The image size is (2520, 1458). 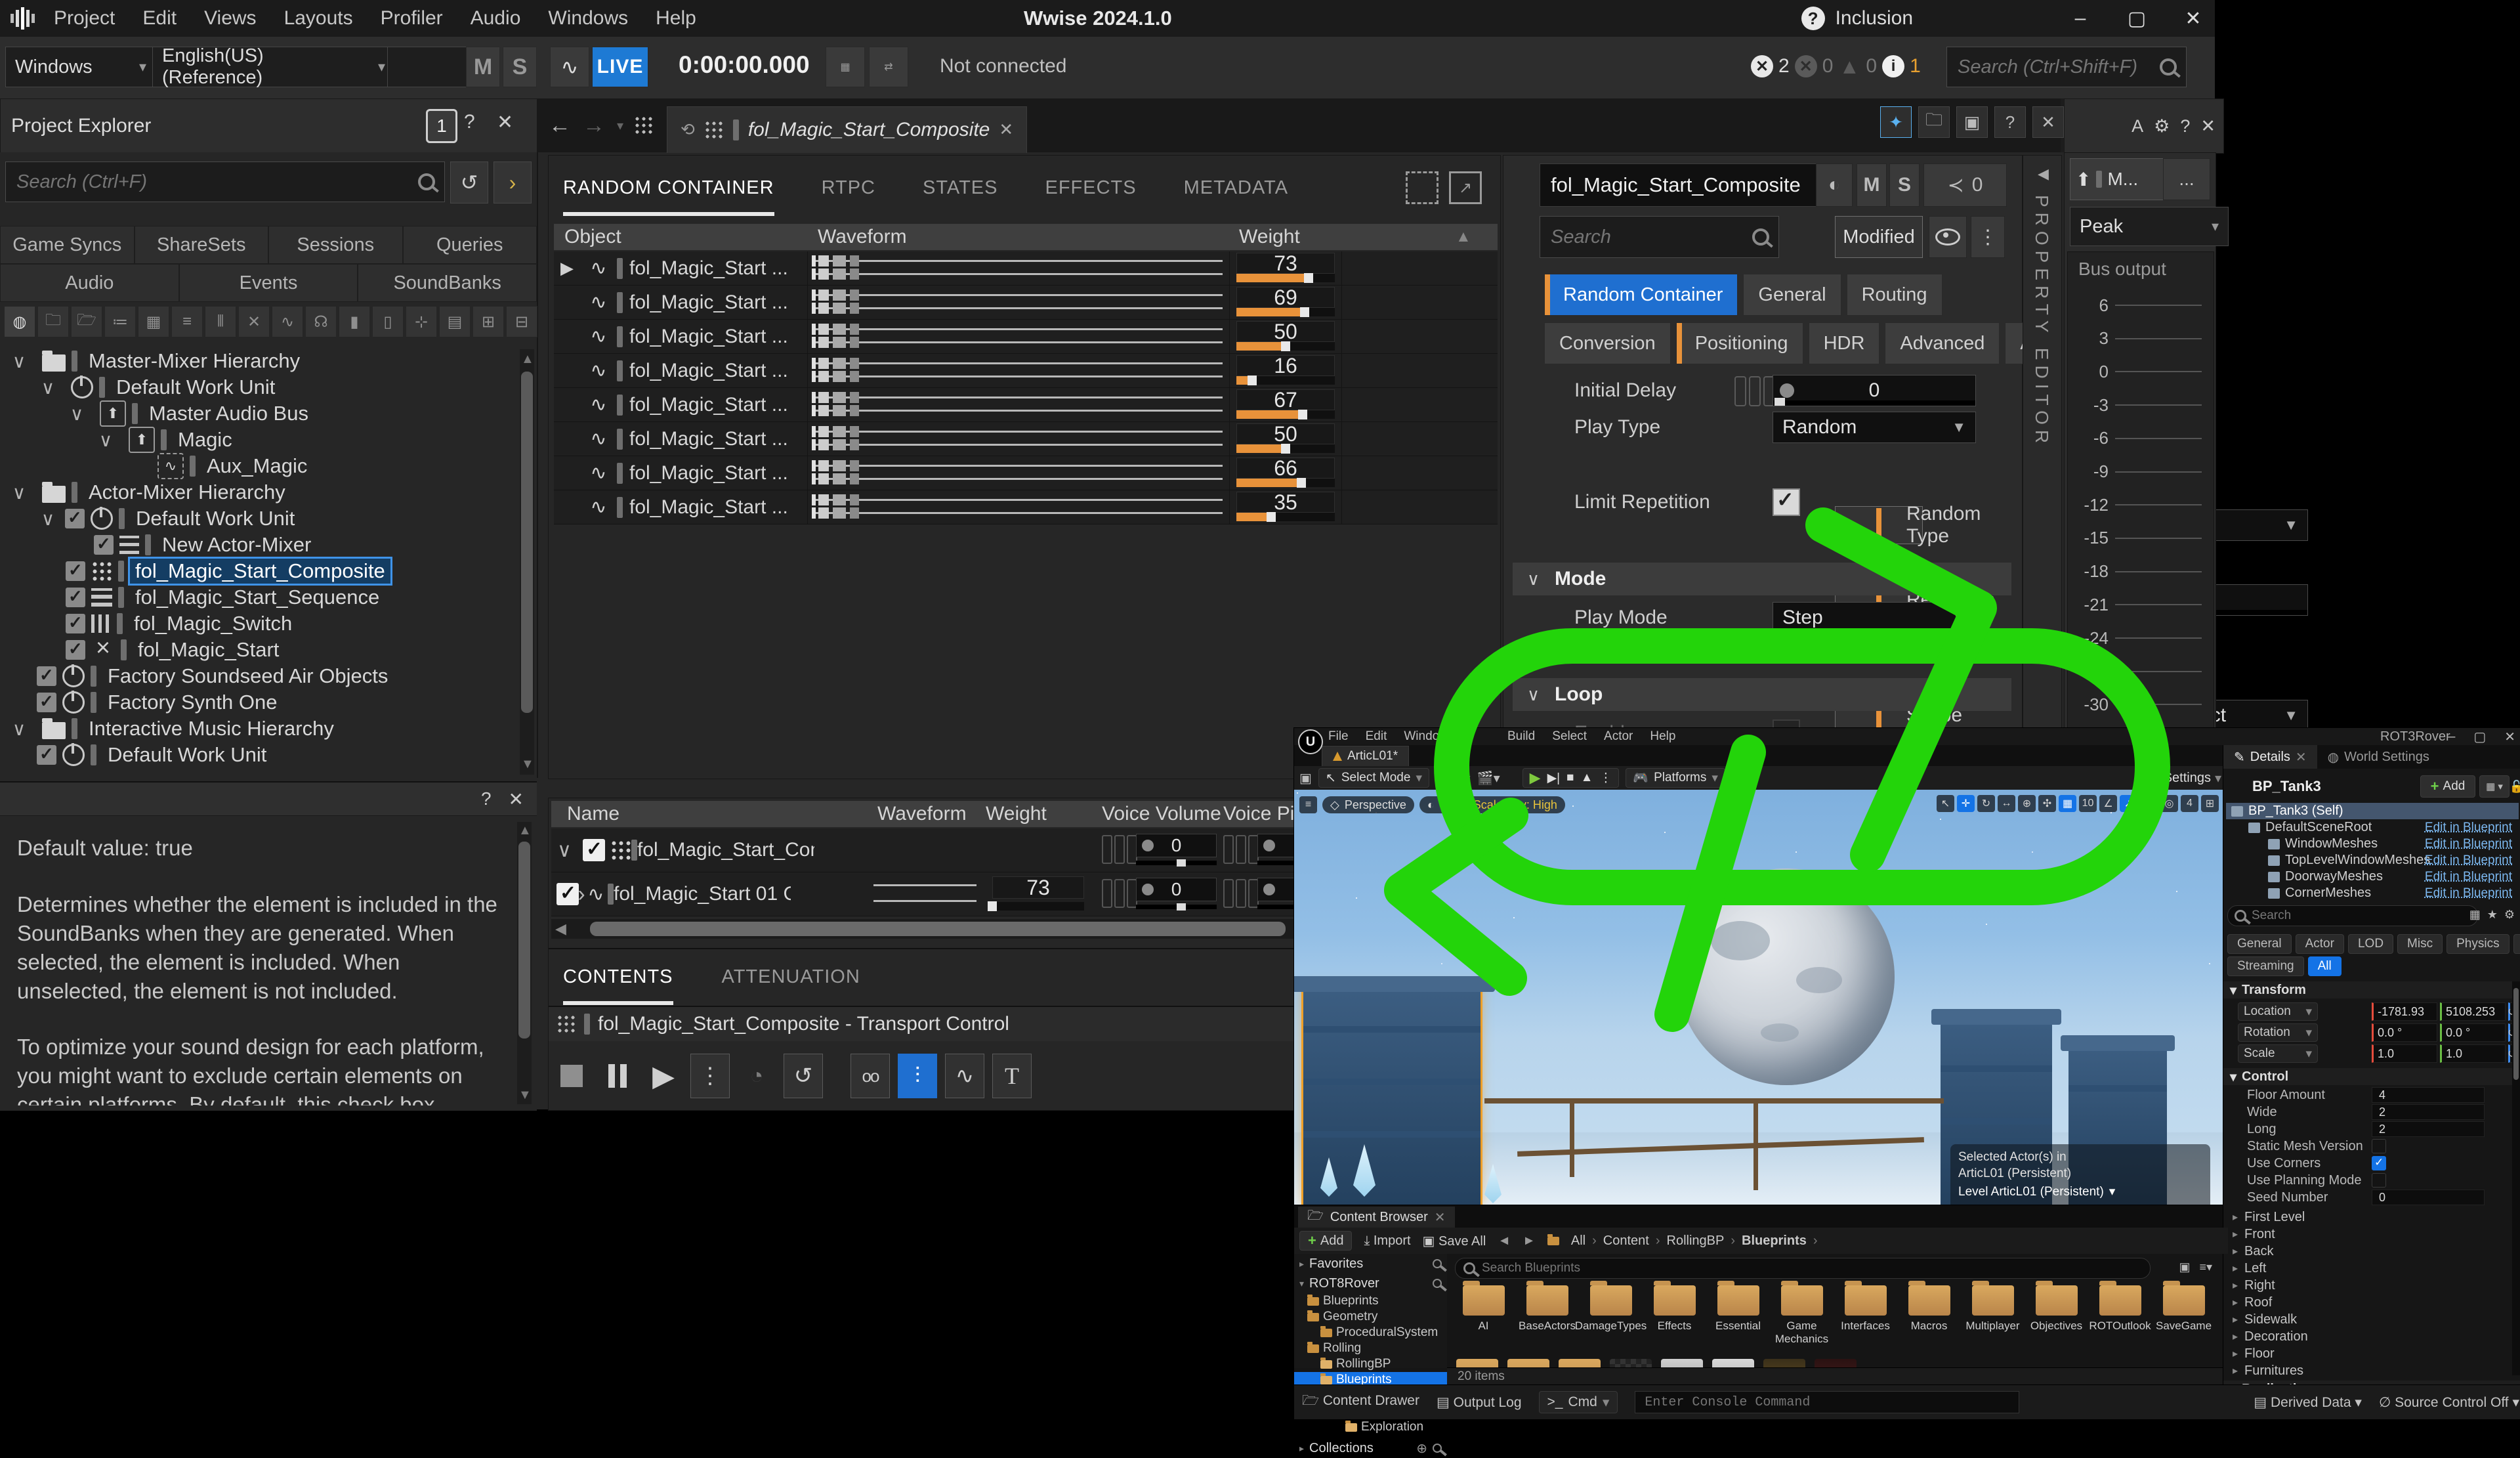 I want to click on save-filter-icon: ▣, so click(x=2184, y=1267).